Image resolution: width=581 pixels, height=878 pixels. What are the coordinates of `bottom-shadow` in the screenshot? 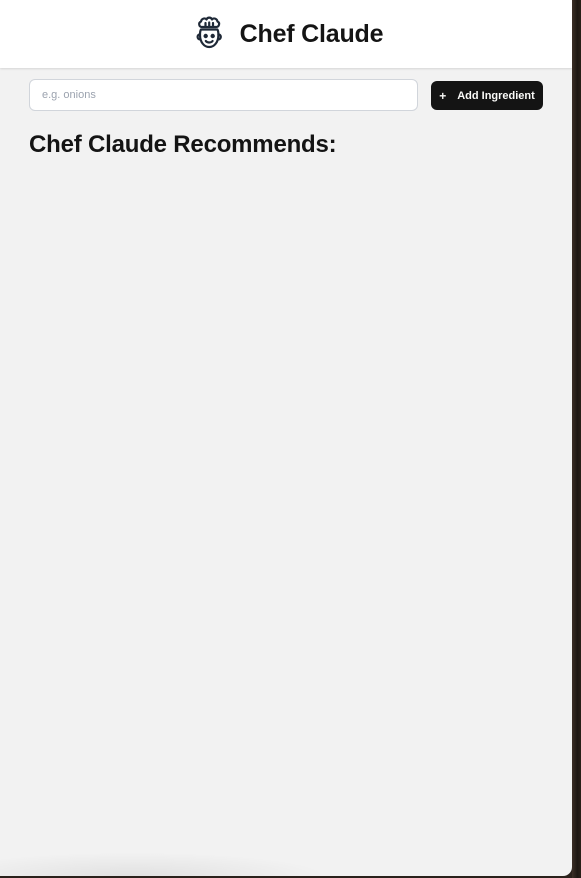 It's located at (165, 864).